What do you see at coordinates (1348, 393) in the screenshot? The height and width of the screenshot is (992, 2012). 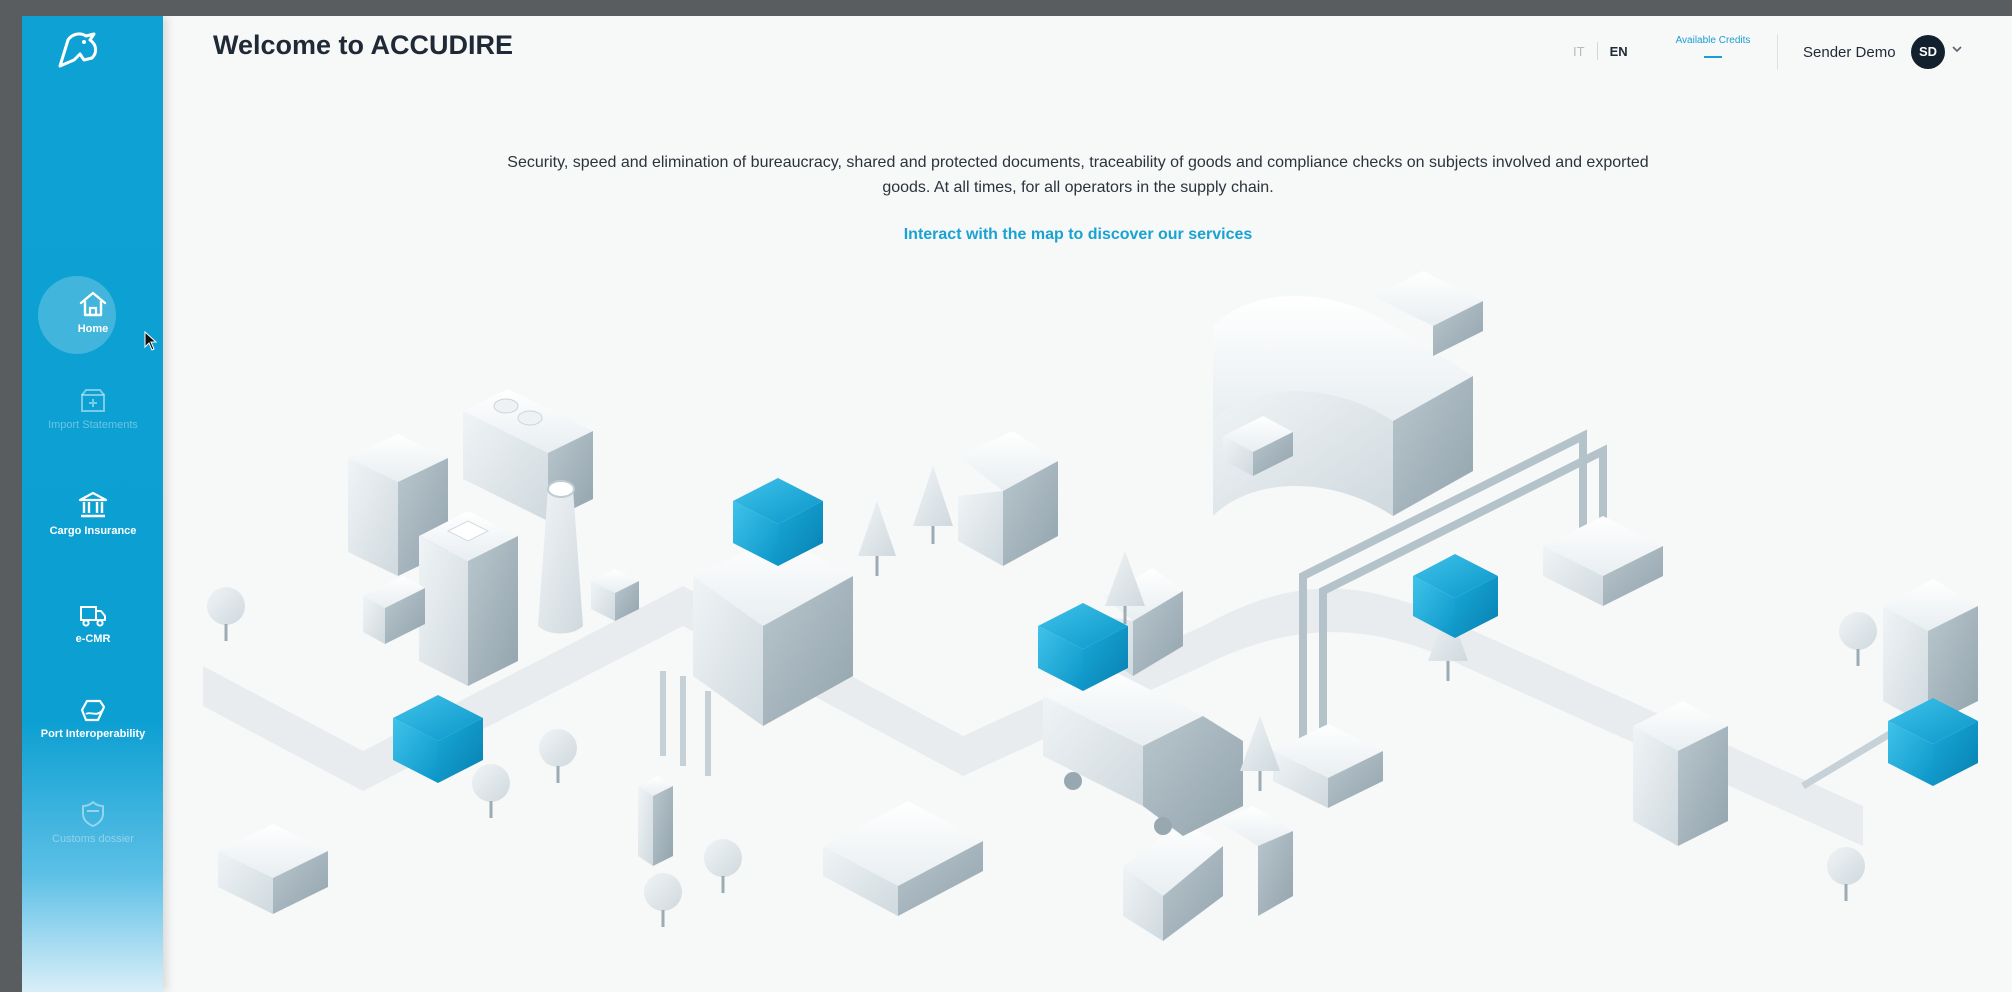 I see `warehouse` at bounding box center [1348, 393].